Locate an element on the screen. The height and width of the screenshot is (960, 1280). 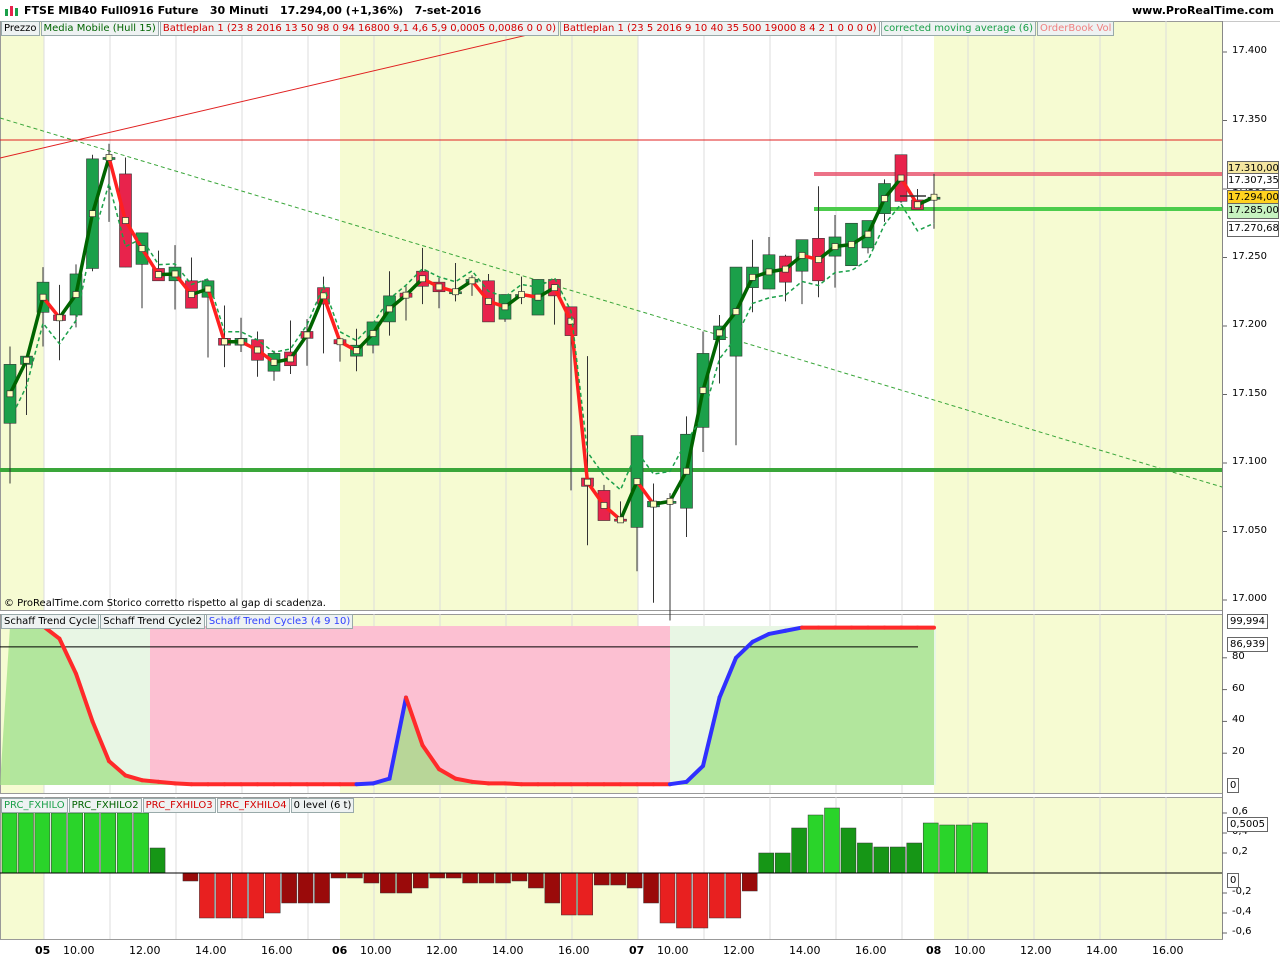
schaff-legend-item: Schaff Trend Cycle is located at coordinates (50, 621).